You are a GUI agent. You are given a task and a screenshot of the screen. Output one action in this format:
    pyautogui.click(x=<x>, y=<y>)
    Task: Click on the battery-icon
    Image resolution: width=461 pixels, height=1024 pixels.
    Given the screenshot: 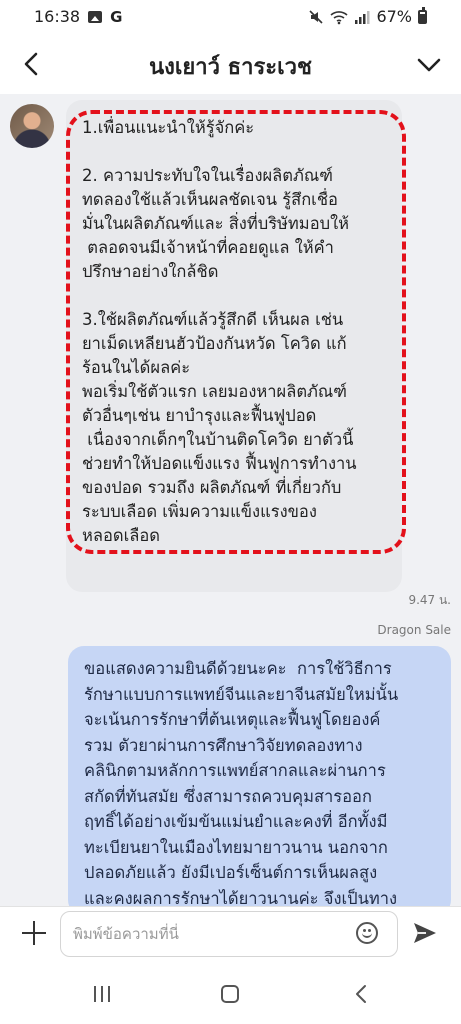 What is the action you would take?
    pyautogui.click(x=422, y=15)
    